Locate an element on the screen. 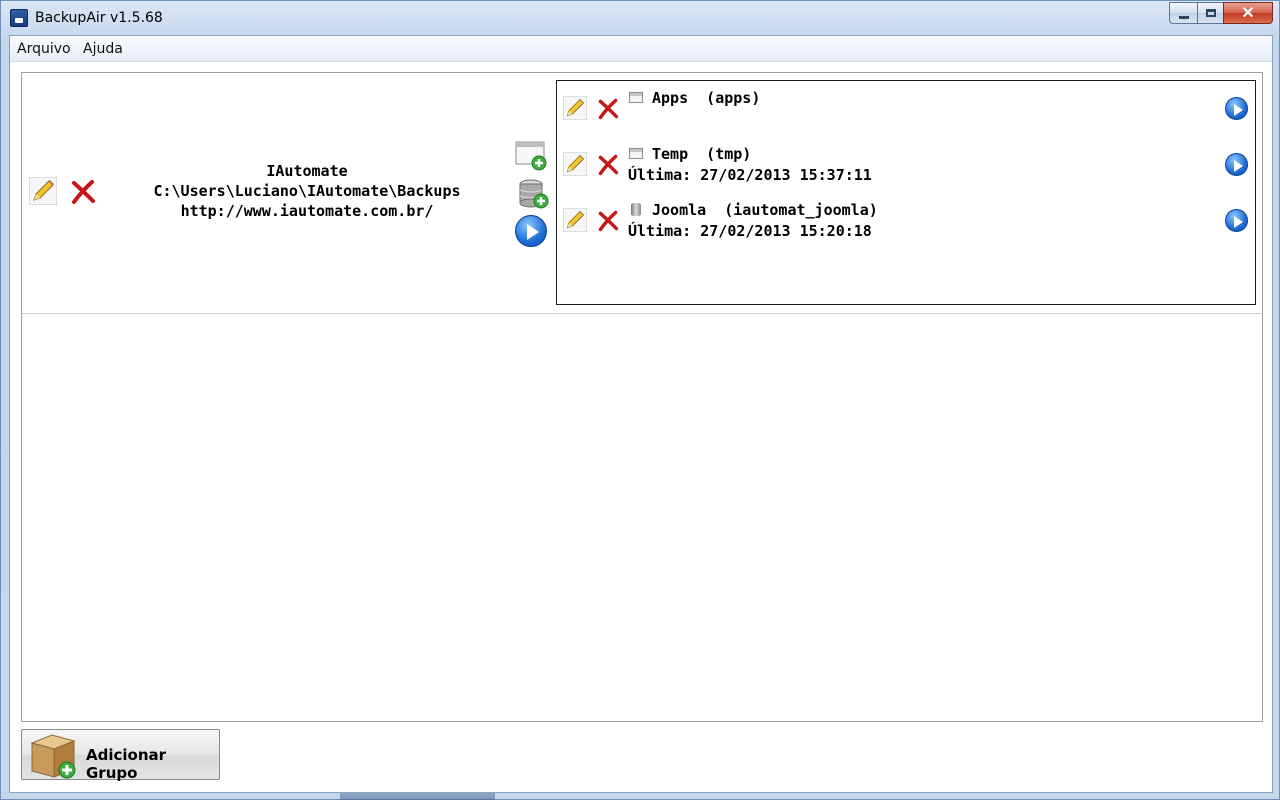  job-name: Joomla (iautomat_joomla) is located at coordinates (765, 210).